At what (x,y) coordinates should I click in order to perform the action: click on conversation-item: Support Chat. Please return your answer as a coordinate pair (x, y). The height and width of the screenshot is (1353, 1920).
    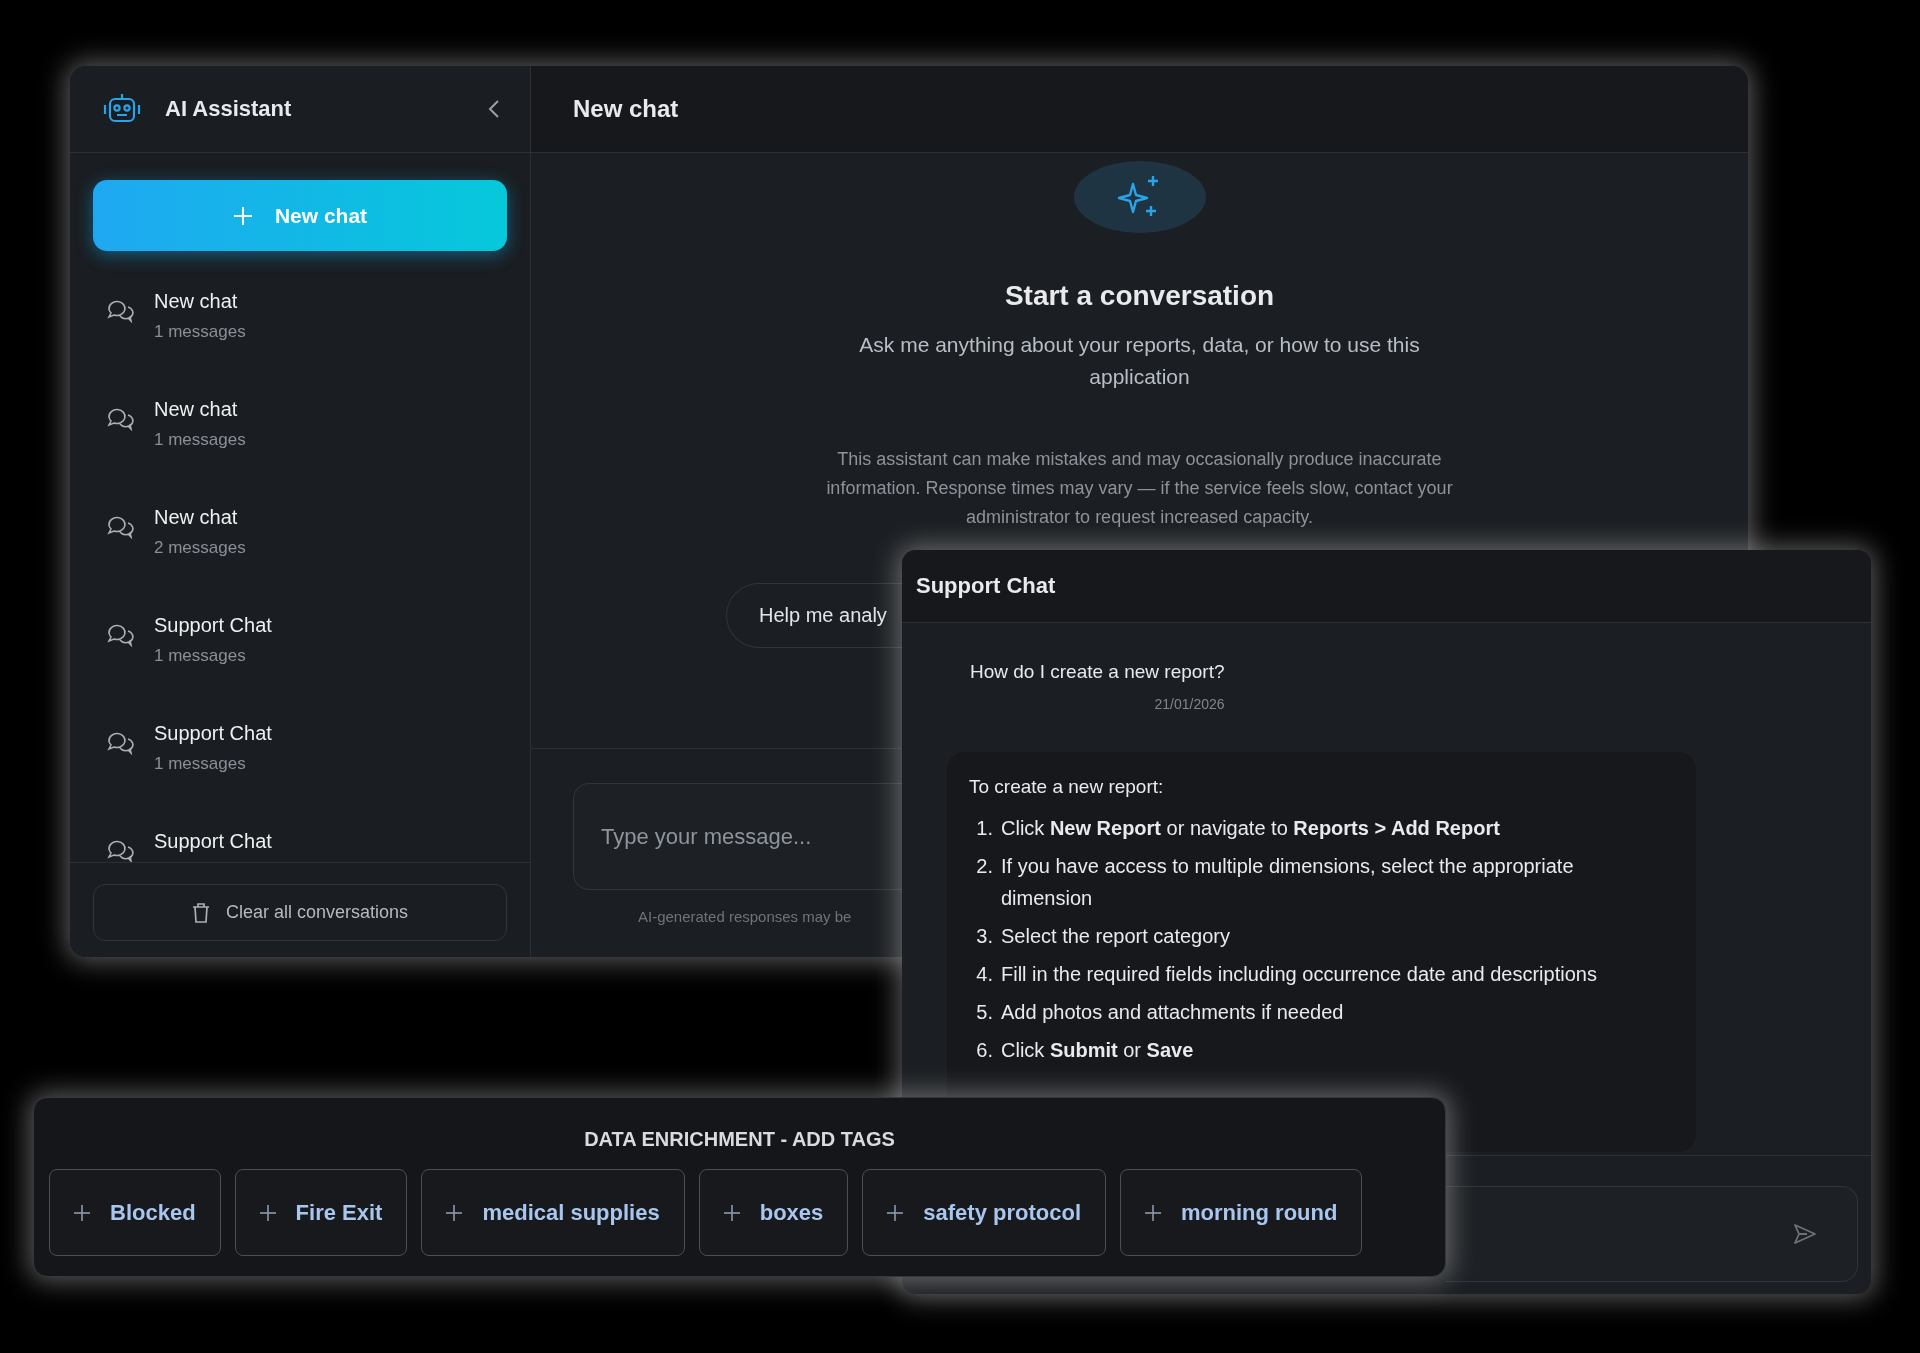
    Looking at the image, I should click on (300, 835).